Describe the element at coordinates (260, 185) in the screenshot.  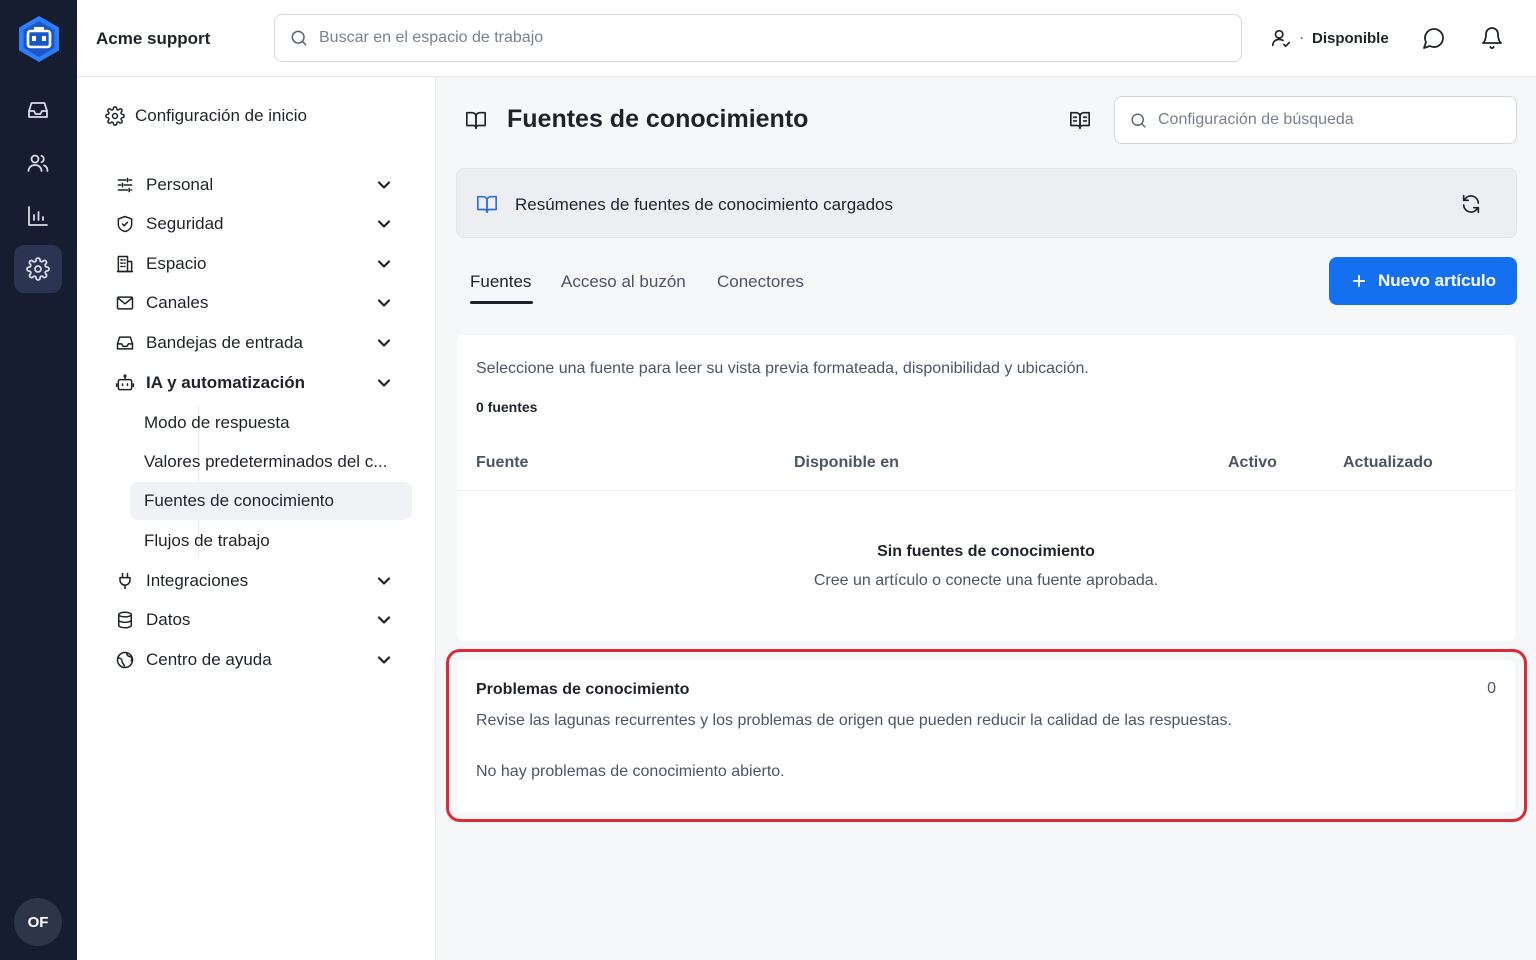
I see `nav-item-personal: Personal` at that location.